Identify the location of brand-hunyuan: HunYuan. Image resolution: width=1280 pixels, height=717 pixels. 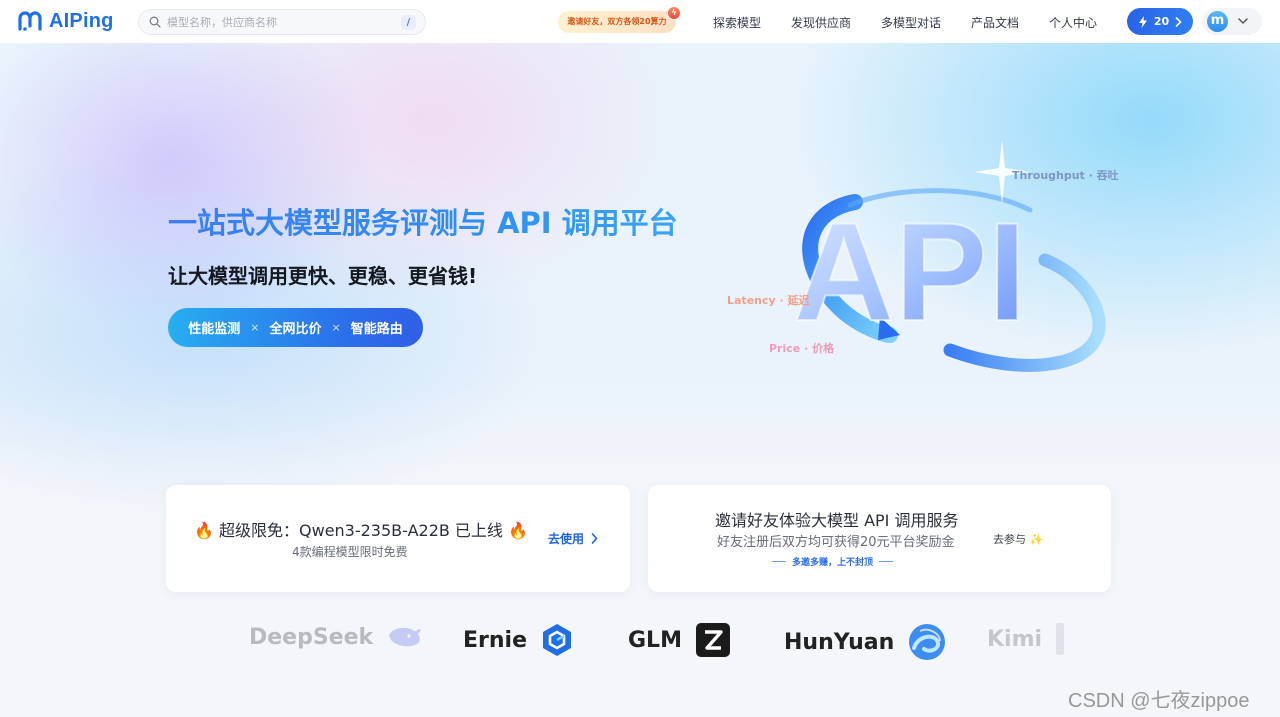
(865, 642).